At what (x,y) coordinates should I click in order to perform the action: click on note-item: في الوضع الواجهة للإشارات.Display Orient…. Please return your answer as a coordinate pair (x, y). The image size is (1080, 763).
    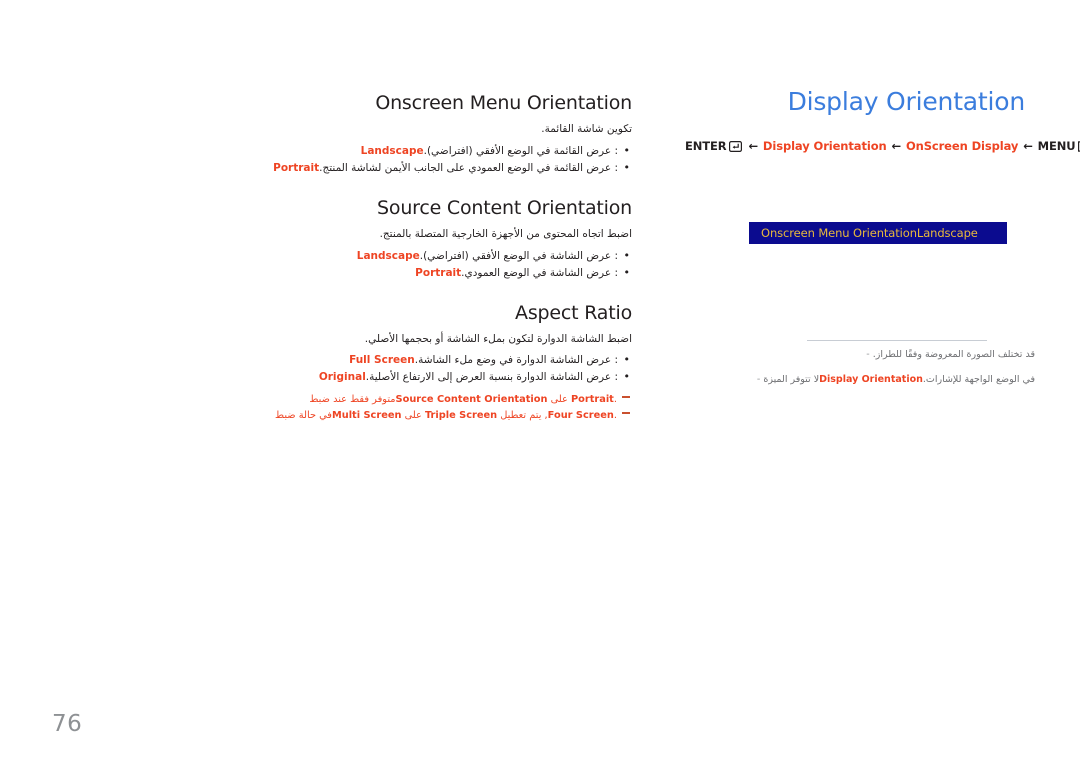
    Looking at the image, I should click on (890, 380).